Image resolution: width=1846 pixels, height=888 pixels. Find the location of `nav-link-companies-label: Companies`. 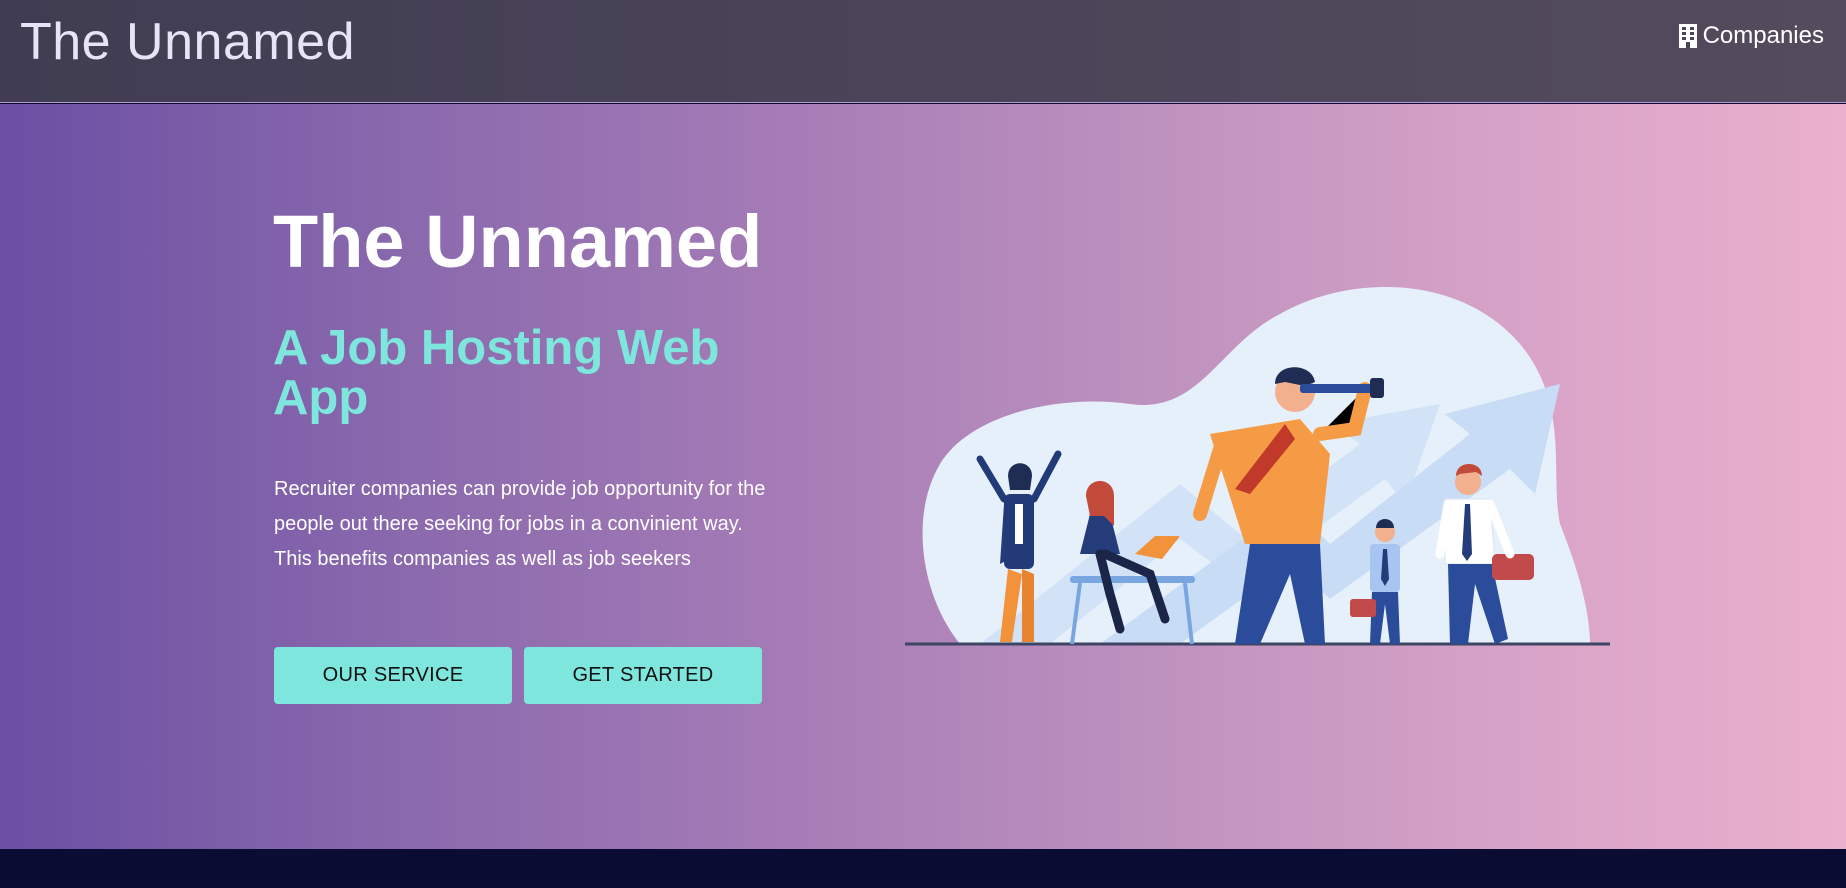

nav-link-companies-label: Companies is located at coordinates (1763, 35).